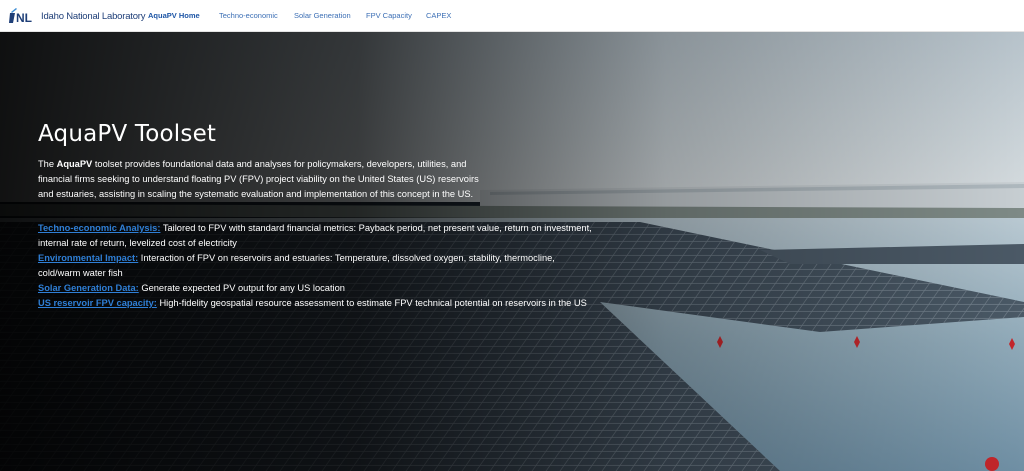  I want to click on us-reservoir-fpv-capacity-link: US reservoir FPV capacity:, so click(97, 303).